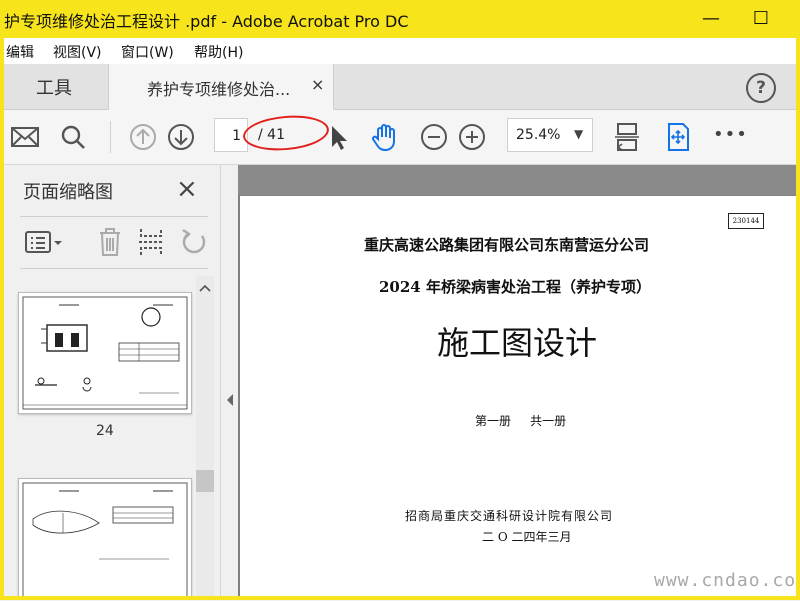 This screenshot has width=800, height=601. What do you see at coordinates (230, 400) in the screenshot?
I see `collapse-left-icon` at bounding box center [230, 400].